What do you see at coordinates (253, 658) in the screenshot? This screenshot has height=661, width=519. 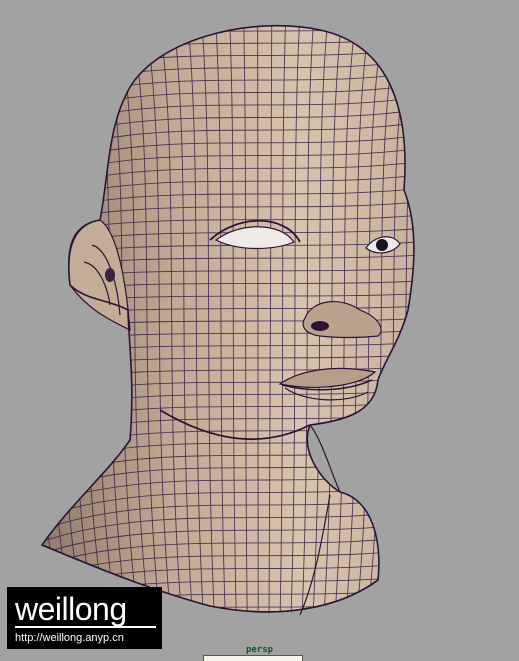 I see `help-line-tooltip` at bounding box center [253, 658].